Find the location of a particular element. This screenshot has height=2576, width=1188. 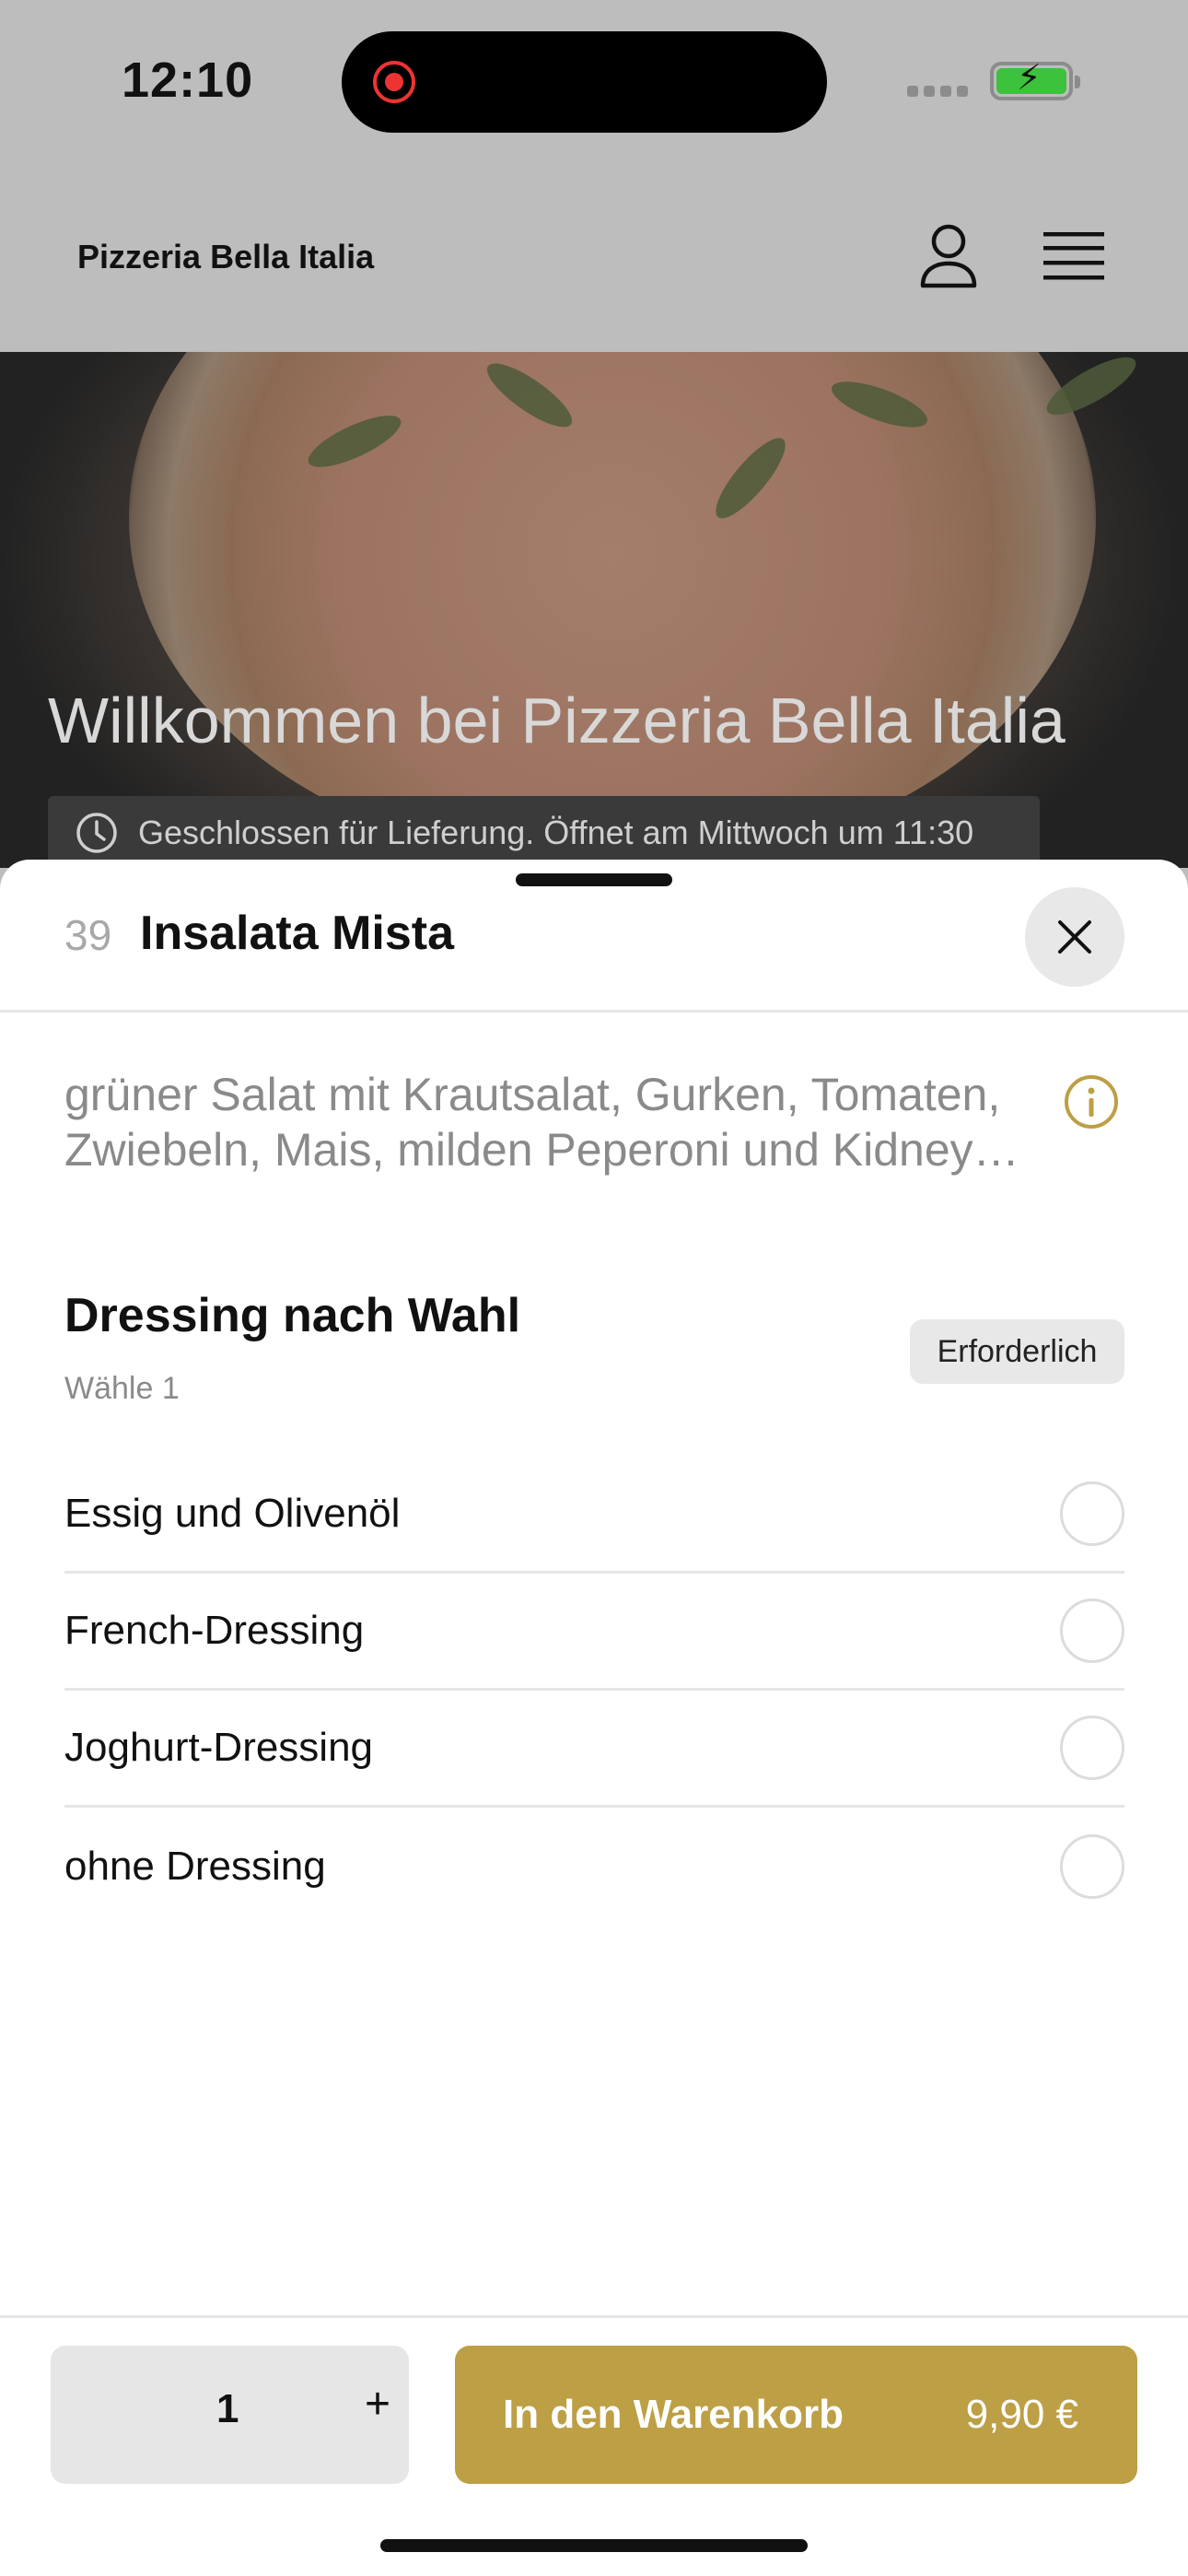

increment-button: + is located at coordinates (377, 2405).